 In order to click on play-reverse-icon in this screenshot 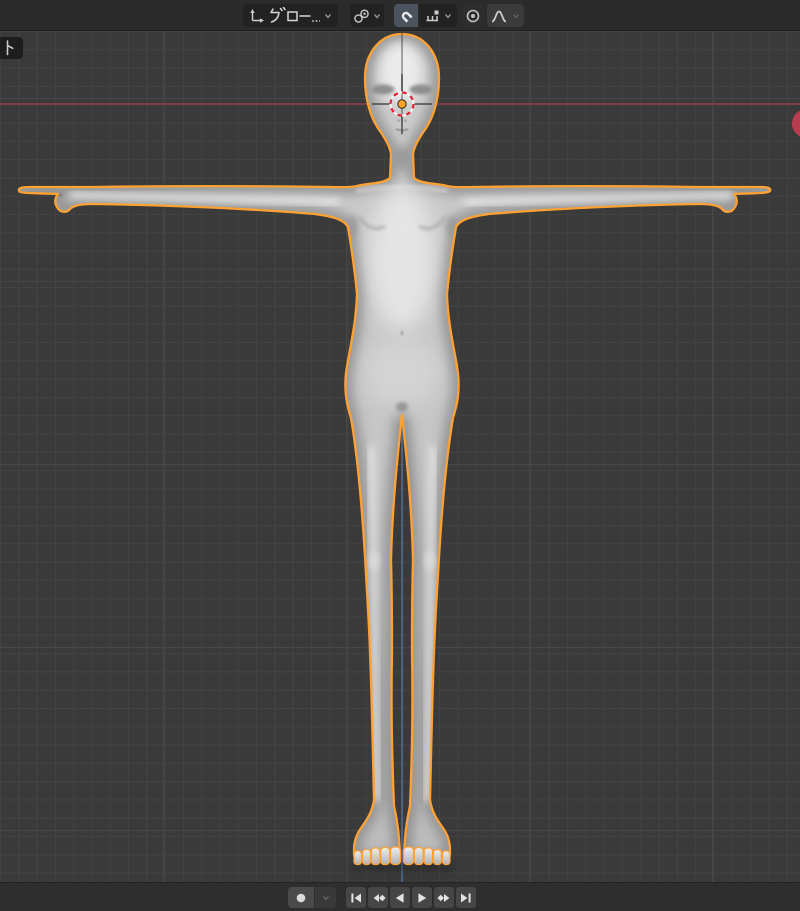, I will do `click(400, 898)`.